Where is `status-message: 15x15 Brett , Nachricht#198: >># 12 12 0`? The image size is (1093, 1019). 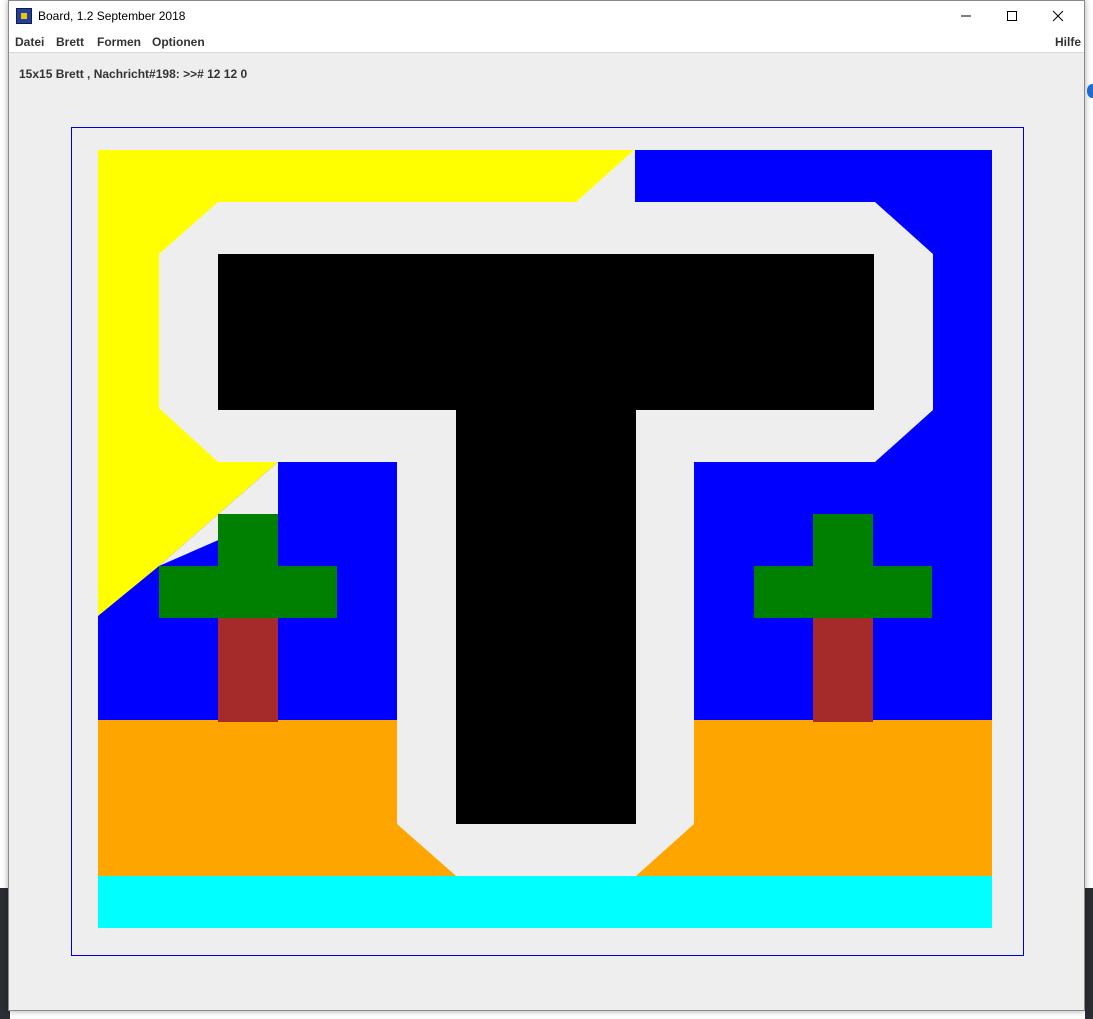 status-message: 15x15 Brett , Nachricht#198: >># 12 12 0 is located at coordinates (133, 74).